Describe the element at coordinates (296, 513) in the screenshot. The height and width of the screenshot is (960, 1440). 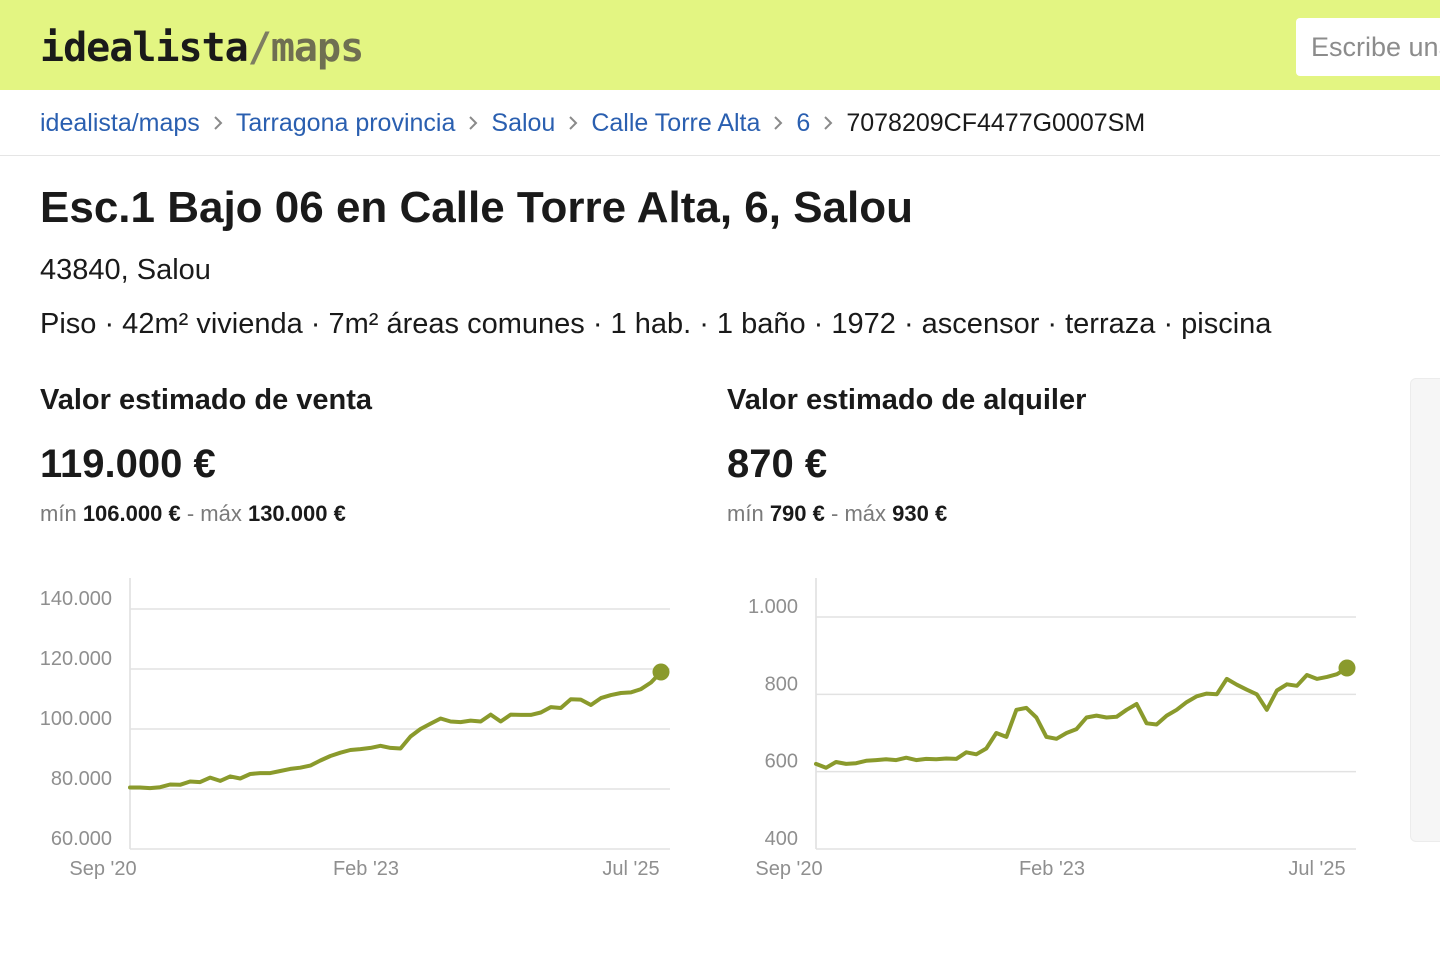
I see `sale-max-value: 130.000 €` at that location.